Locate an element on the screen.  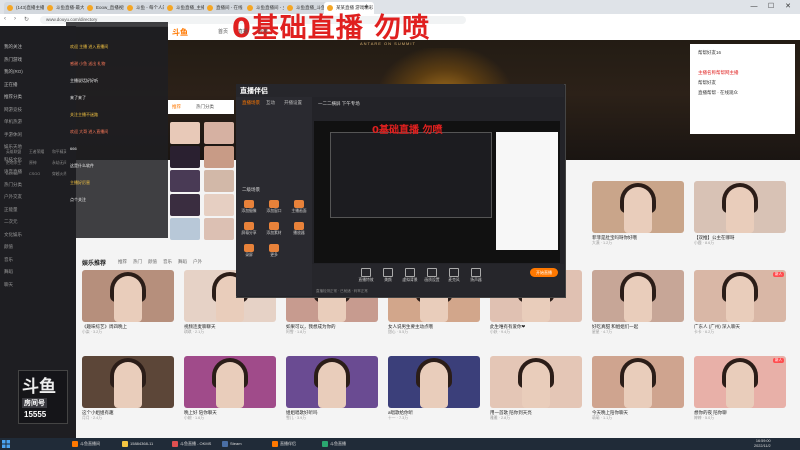
stream-card: 《趣味综艺》周四晚上 小柒 · 3.2万 is located at coordinates (128, 302).